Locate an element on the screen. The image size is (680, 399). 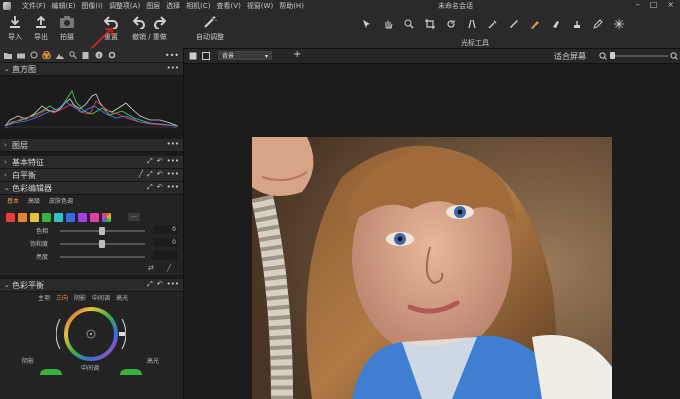
tab-exposure is located at coordinates (59, 55).